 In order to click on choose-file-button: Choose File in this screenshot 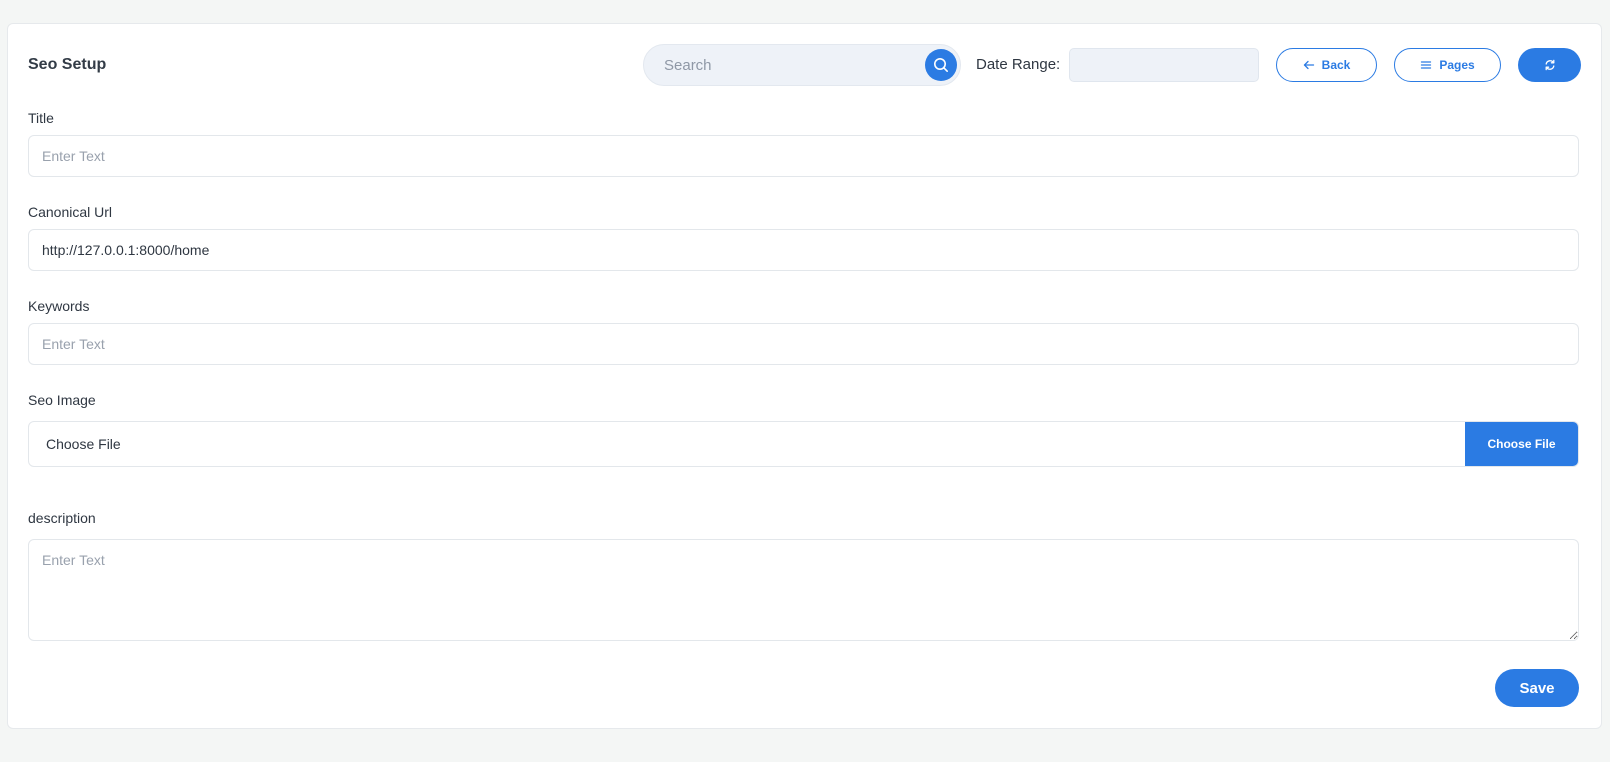, I will do `click(1521, 444)`.